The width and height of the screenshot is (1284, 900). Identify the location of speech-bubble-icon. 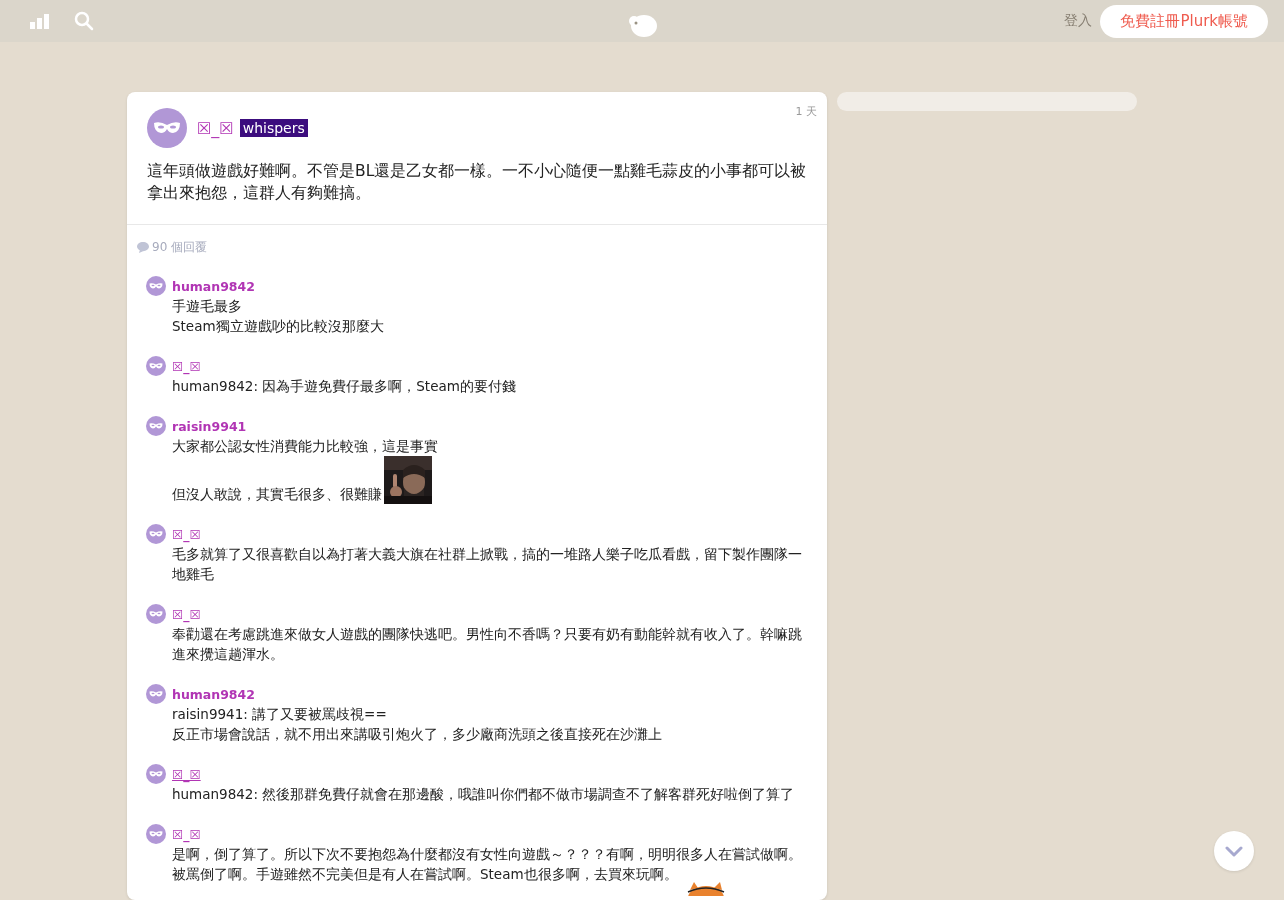
(143, 247).